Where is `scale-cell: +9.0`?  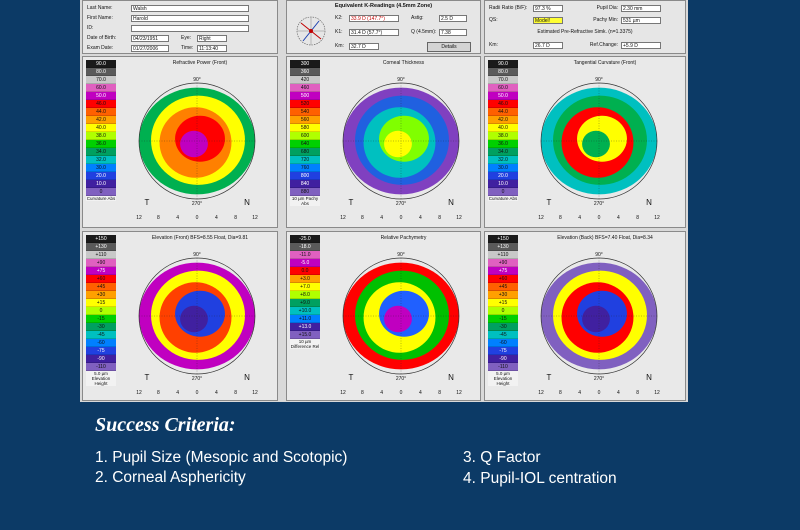
scale-cell: +9.0 is located at coordinates (305, 303).